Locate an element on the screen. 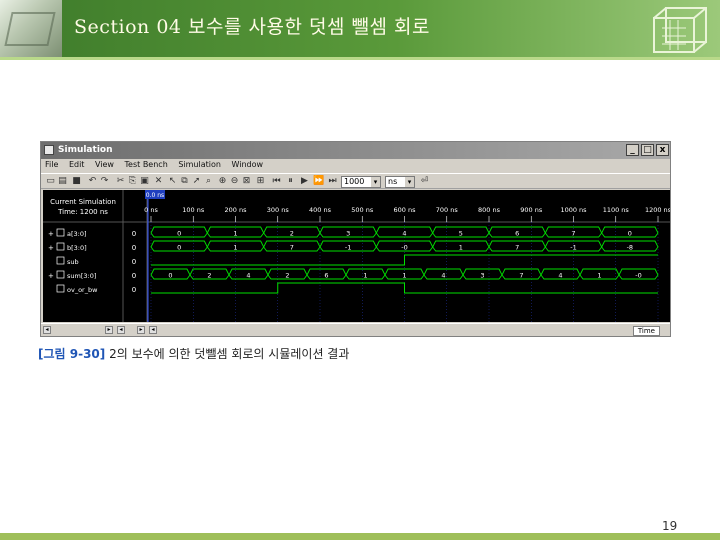 The image size is (720, 540). cut-icon: ✂ is located at coordinates (120, 181).